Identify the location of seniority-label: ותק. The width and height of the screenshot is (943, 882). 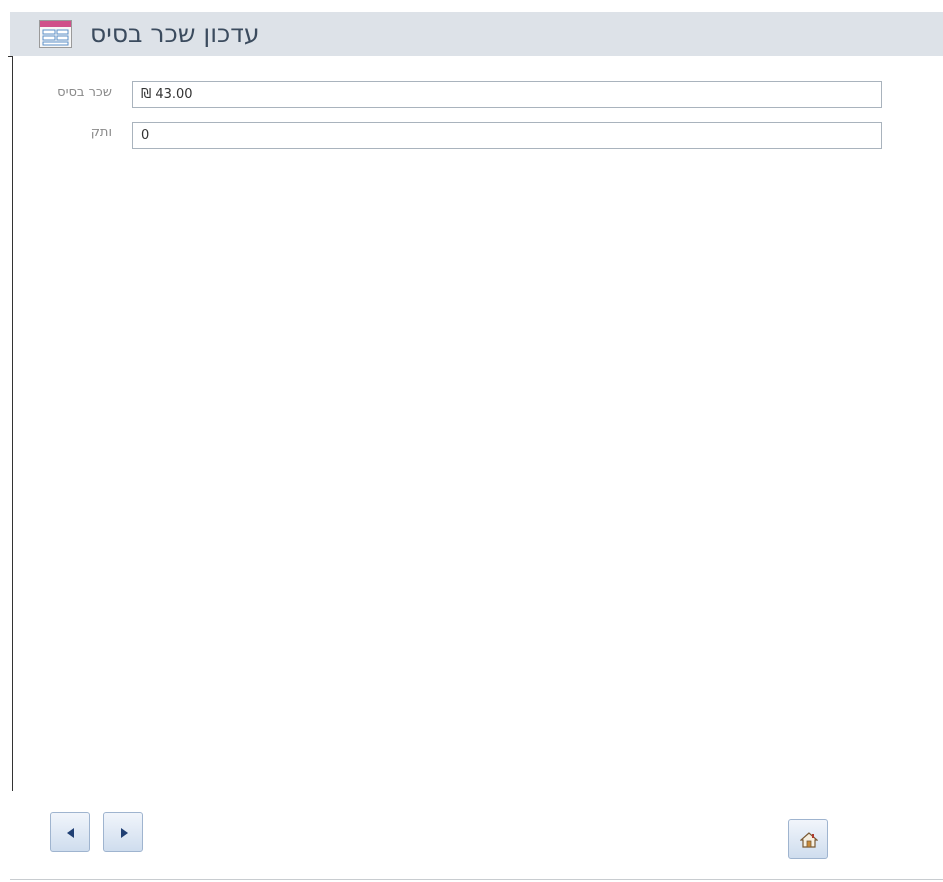
(101, 132).